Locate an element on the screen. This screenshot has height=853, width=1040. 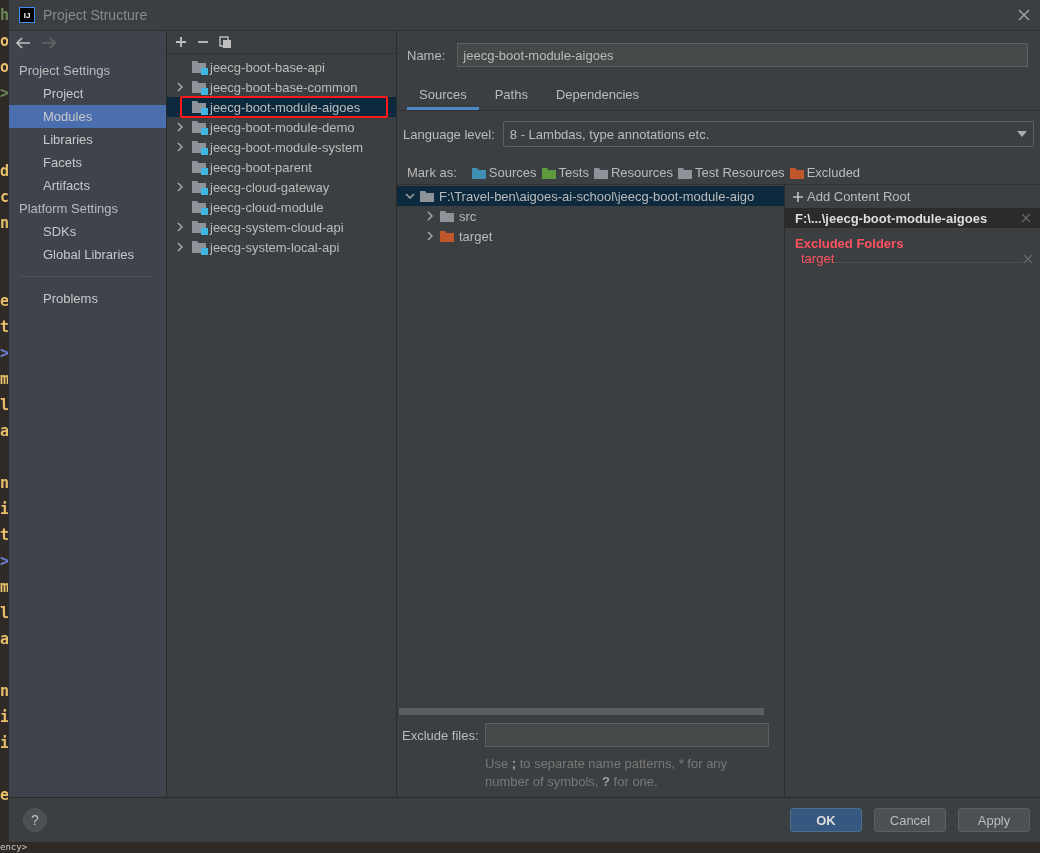
module-row: jeecg-boot-module-demo is located at coordinates (281, 127).